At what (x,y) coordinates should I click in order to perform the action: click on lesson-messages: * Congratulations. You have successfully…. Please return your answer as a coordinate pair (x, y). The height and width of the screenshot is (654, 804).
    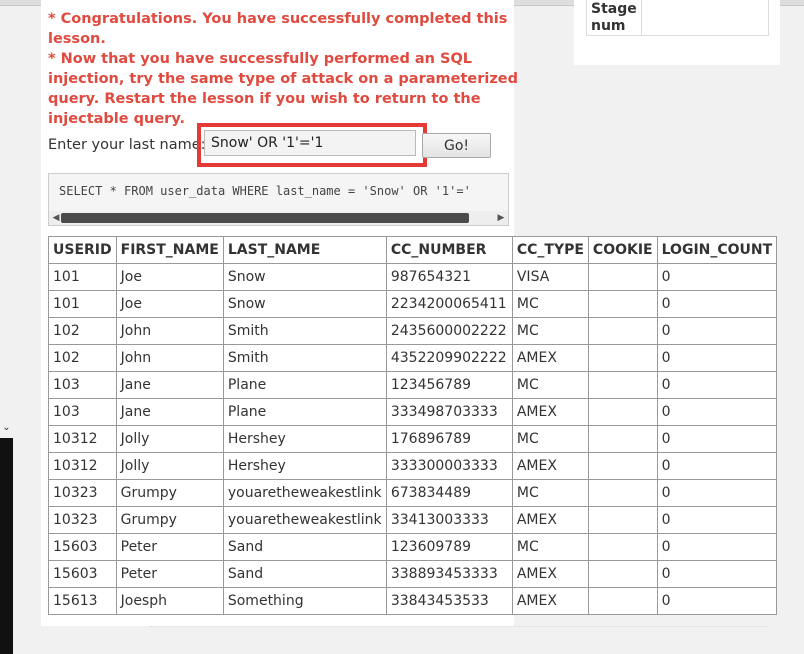
    Looking at the image, I should click on (283, 69).